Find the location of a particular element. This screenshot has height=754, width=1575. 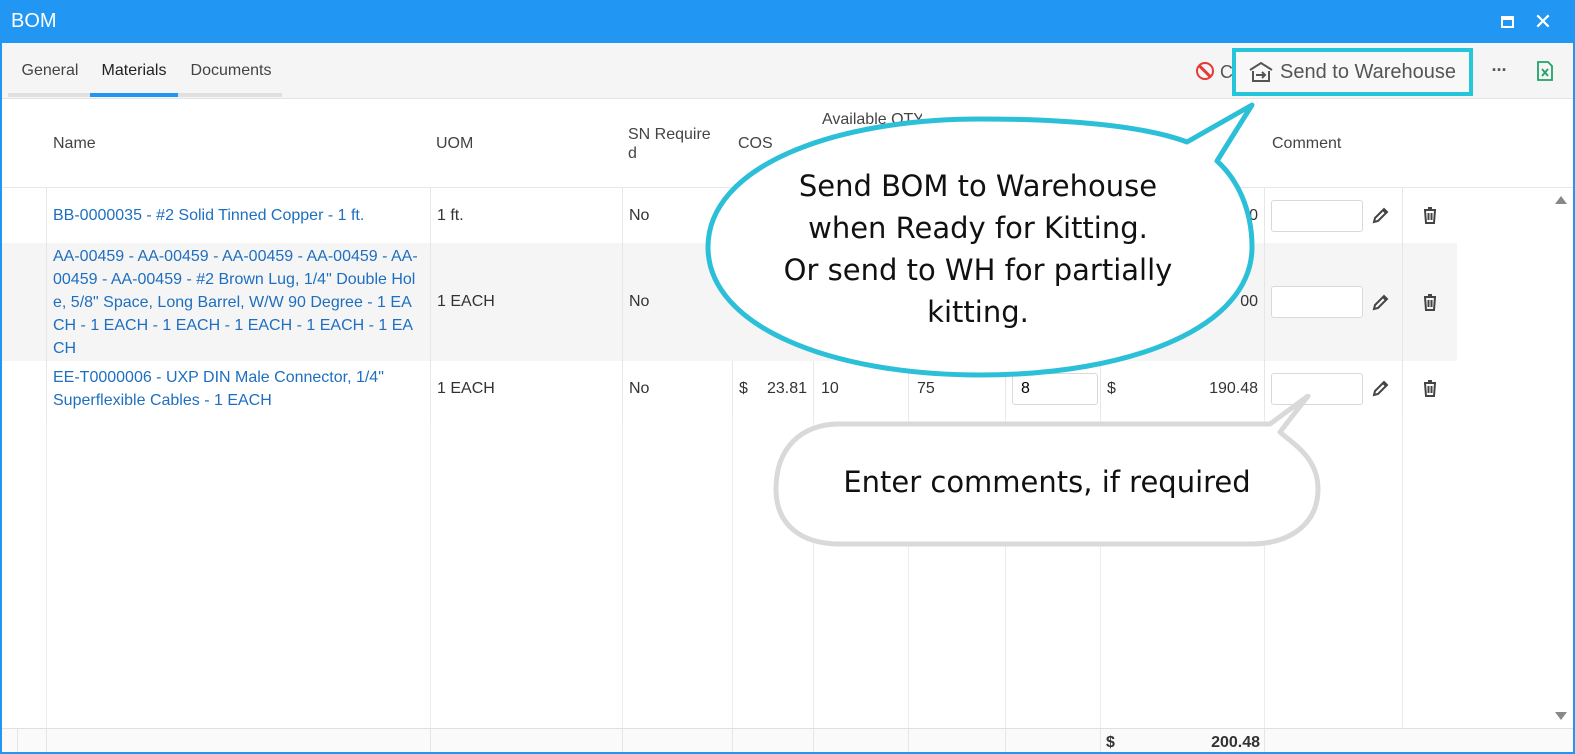

send-callout-line: when Ready for Kitting. is located at coordinates (978, 228).